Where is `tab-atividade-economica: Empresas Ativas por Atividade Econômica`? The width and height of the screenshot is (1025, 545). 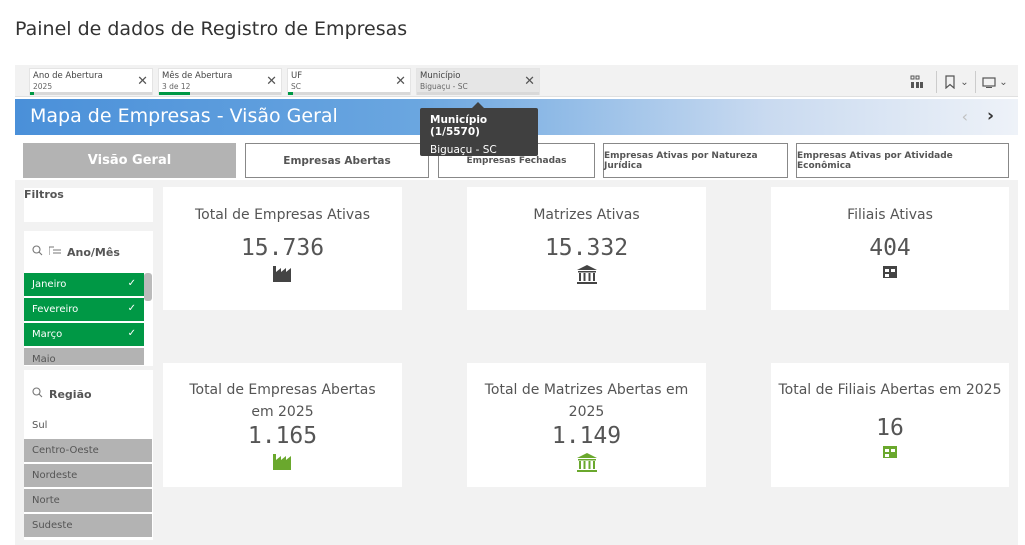 tab-atividade-economica: Empresas Ativas por Atividade Econômica is located at coordinates (902, 160).